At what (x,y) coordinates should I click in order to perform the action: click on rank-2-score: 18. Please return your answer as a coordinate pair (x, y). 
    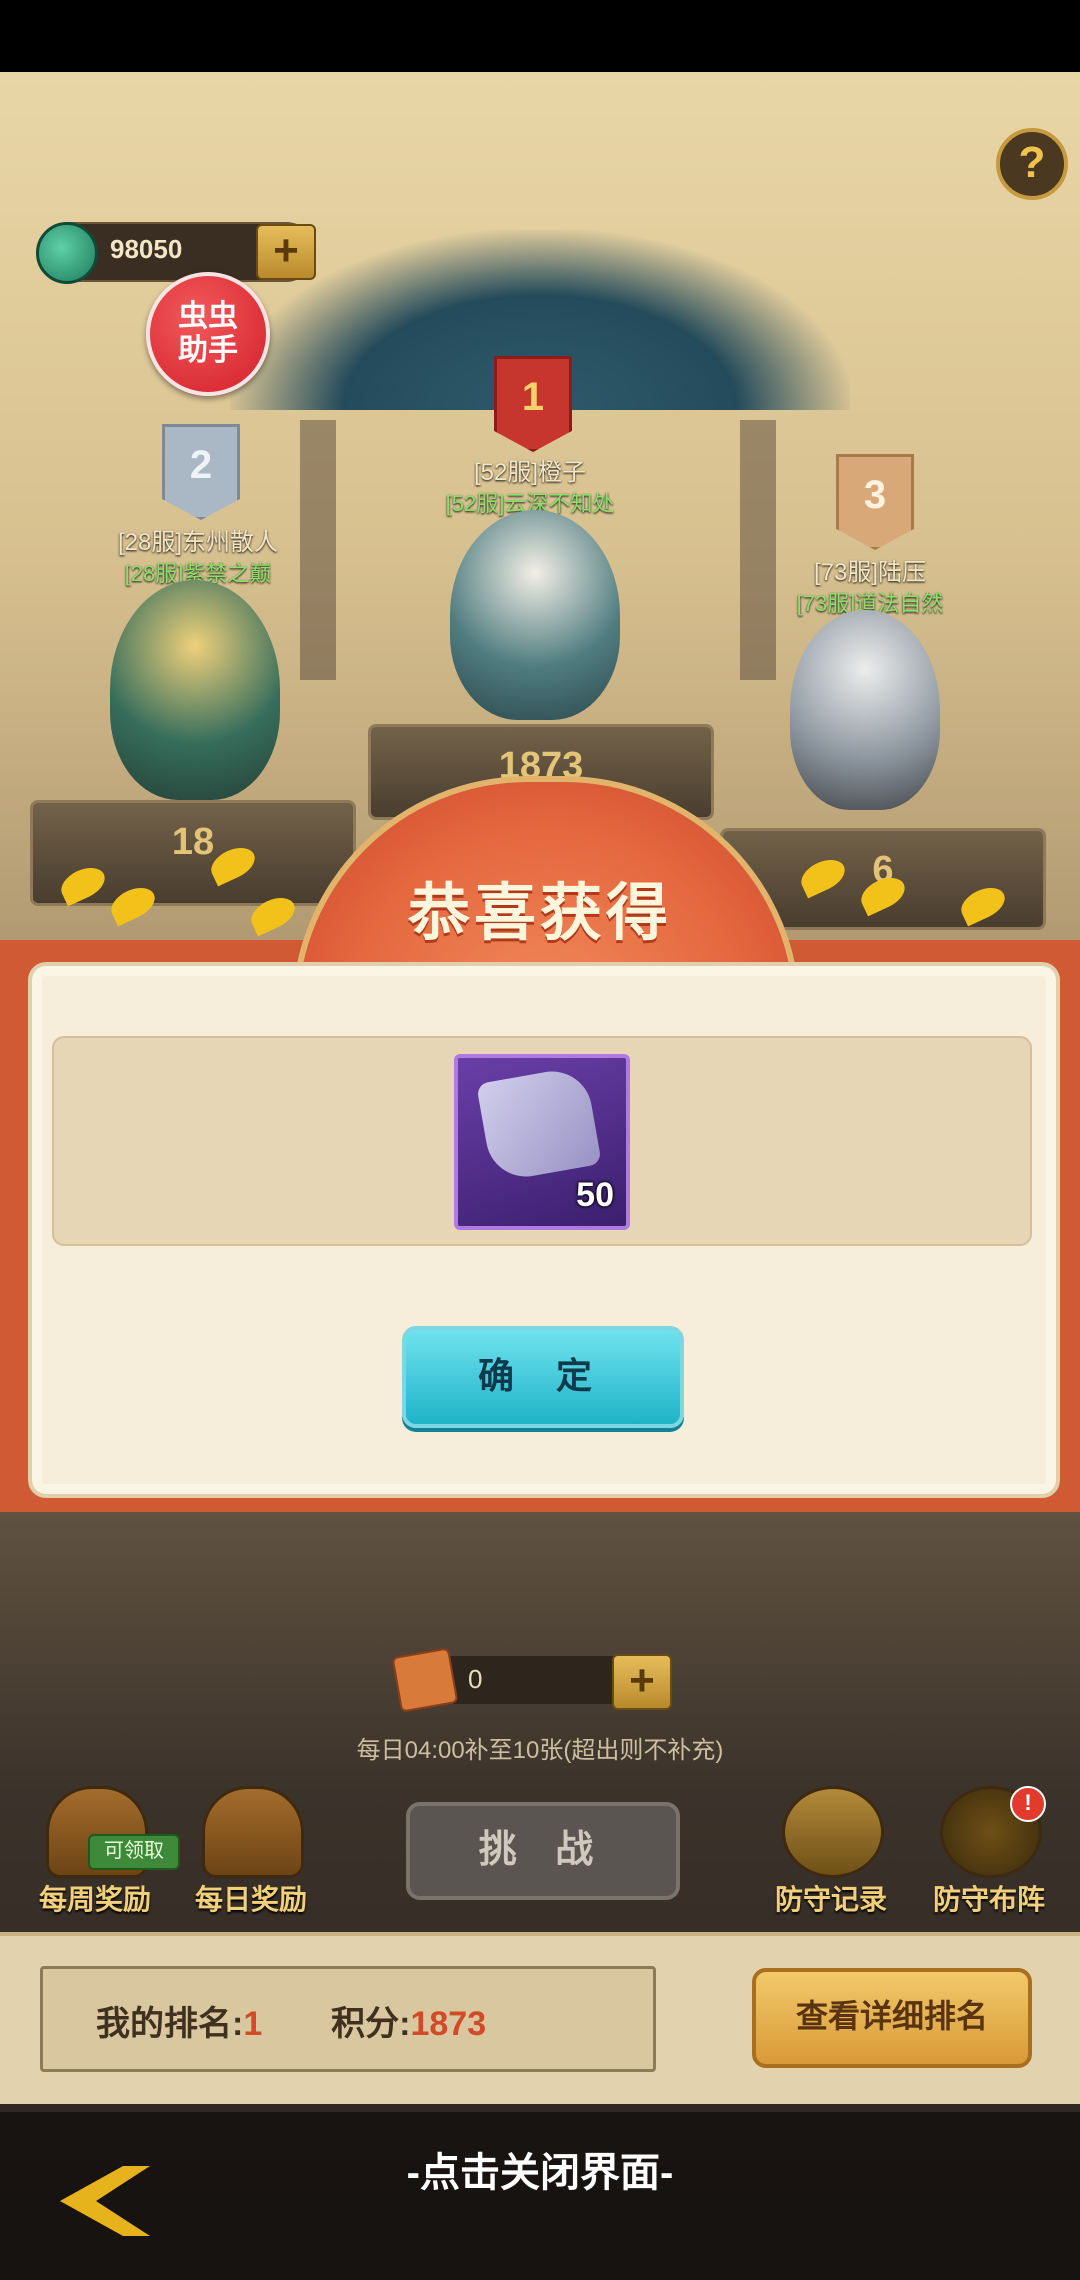
    Looking at the image, I should click on (193, 842).